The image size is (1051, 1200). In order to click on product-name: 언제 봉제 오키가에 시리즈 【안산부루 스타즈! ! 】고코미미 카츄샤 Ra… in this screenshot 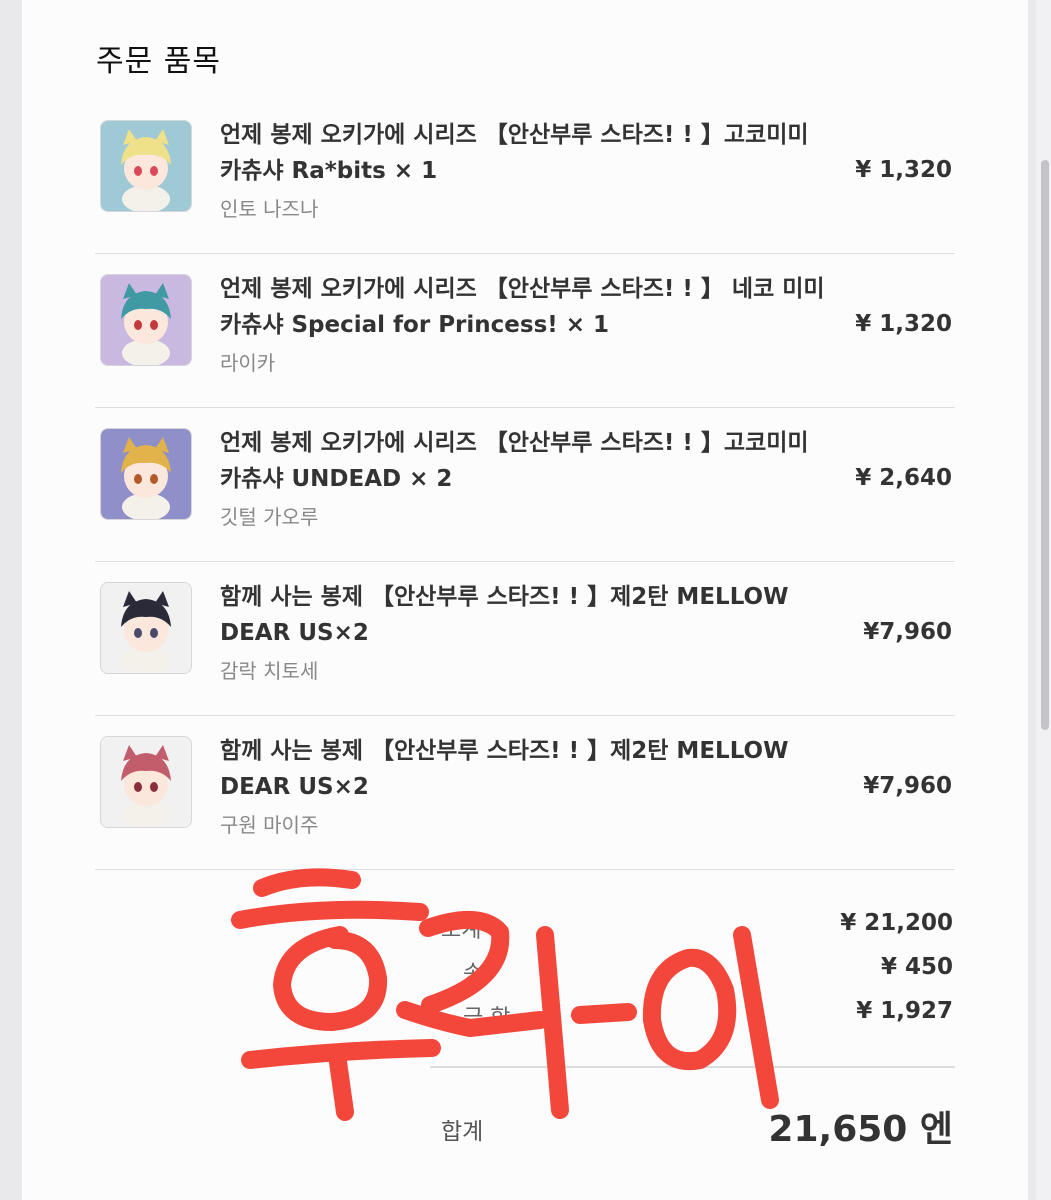, I will do `click(530, 153)`.